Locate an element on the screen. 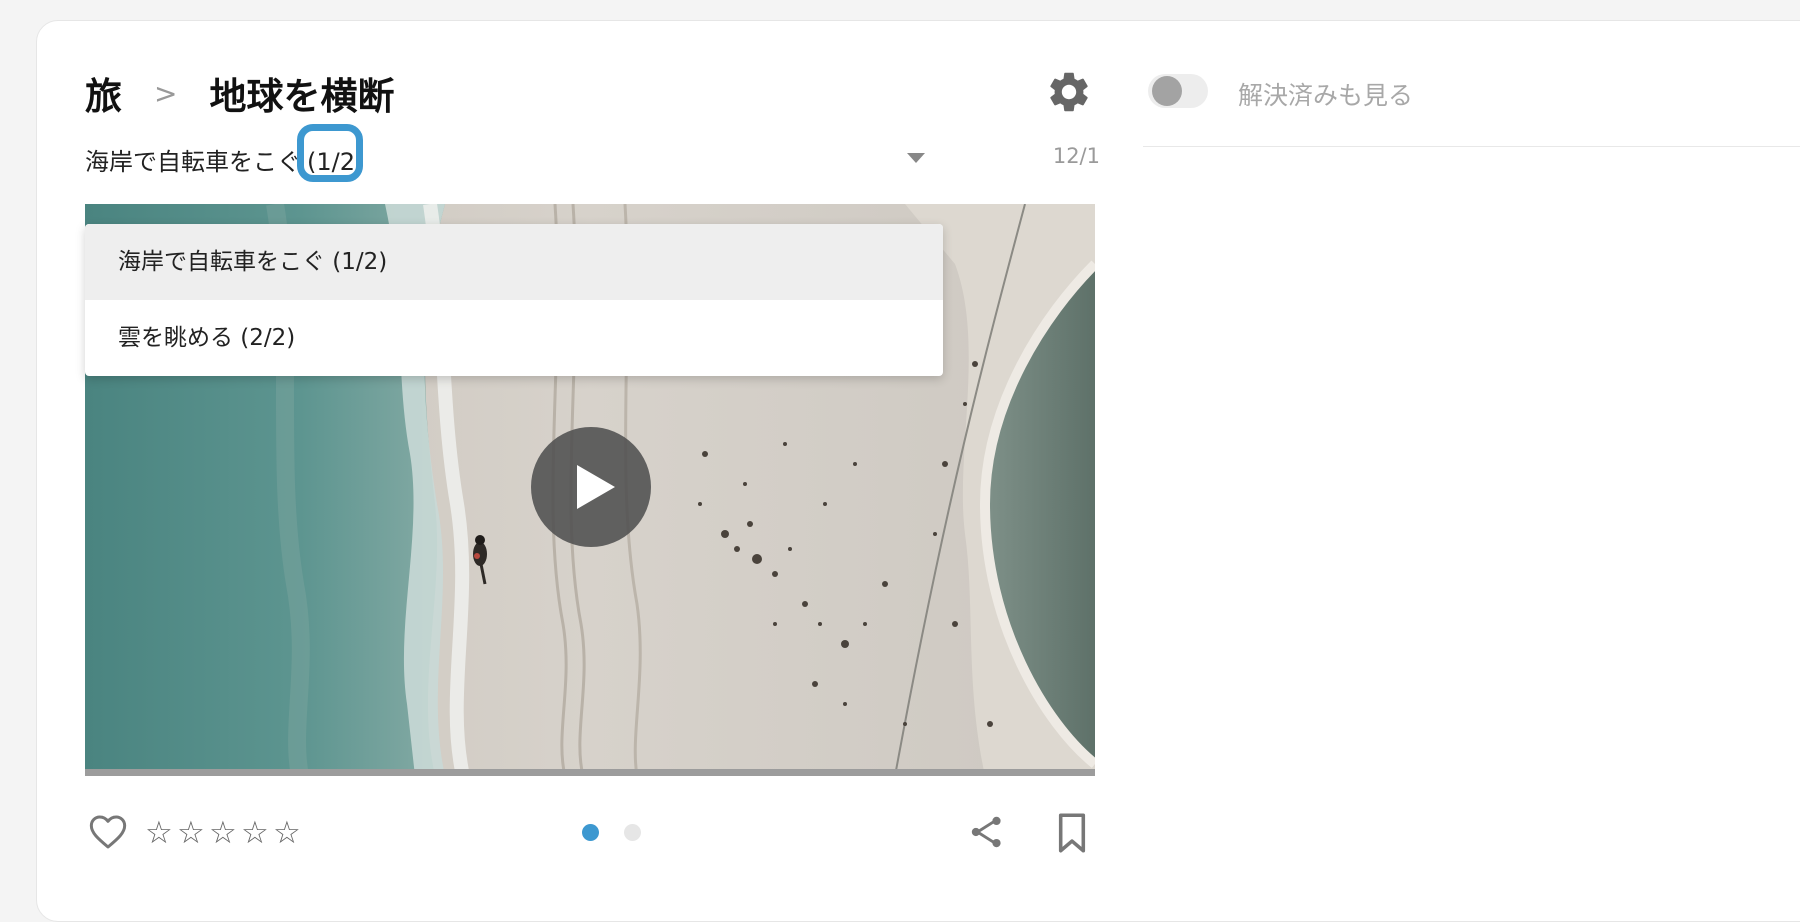 The height and width of the screenshot is (922, 1800). rating-stars: ☆ ☆ ☆ ☆ ☆ is located at coordinates (225, 833).